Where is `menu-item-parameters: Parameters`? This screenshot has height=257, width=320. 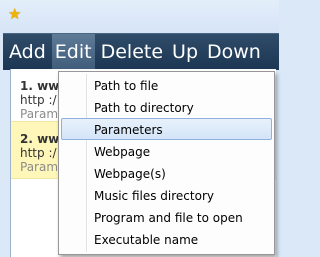
menu-item-parameters: Parameters is located at coordinates (166, 129).